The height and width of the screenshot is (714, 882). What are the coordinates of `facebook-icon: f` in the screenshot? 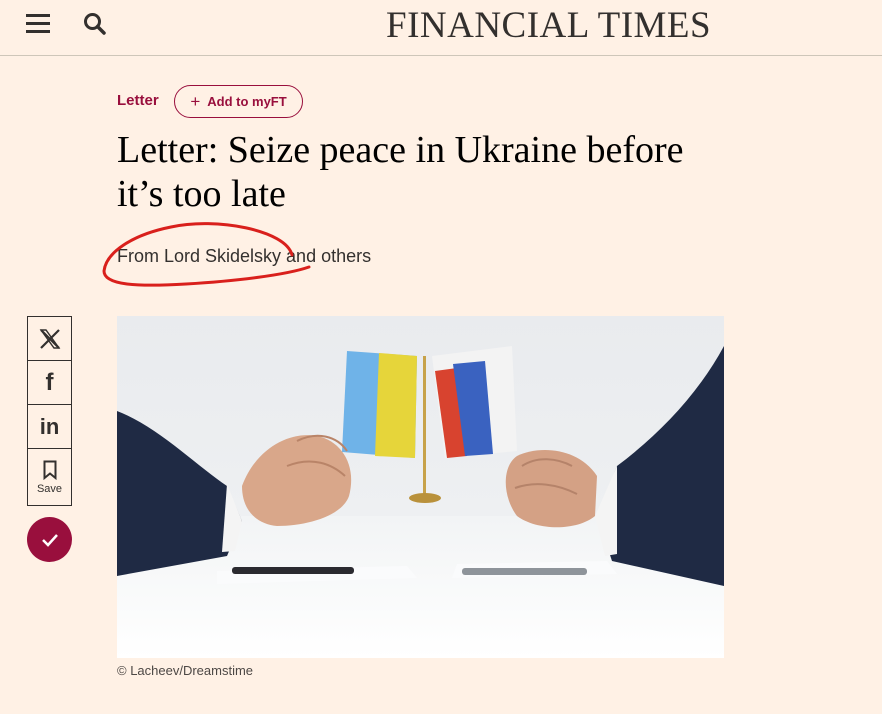 It's located at (49, 382).